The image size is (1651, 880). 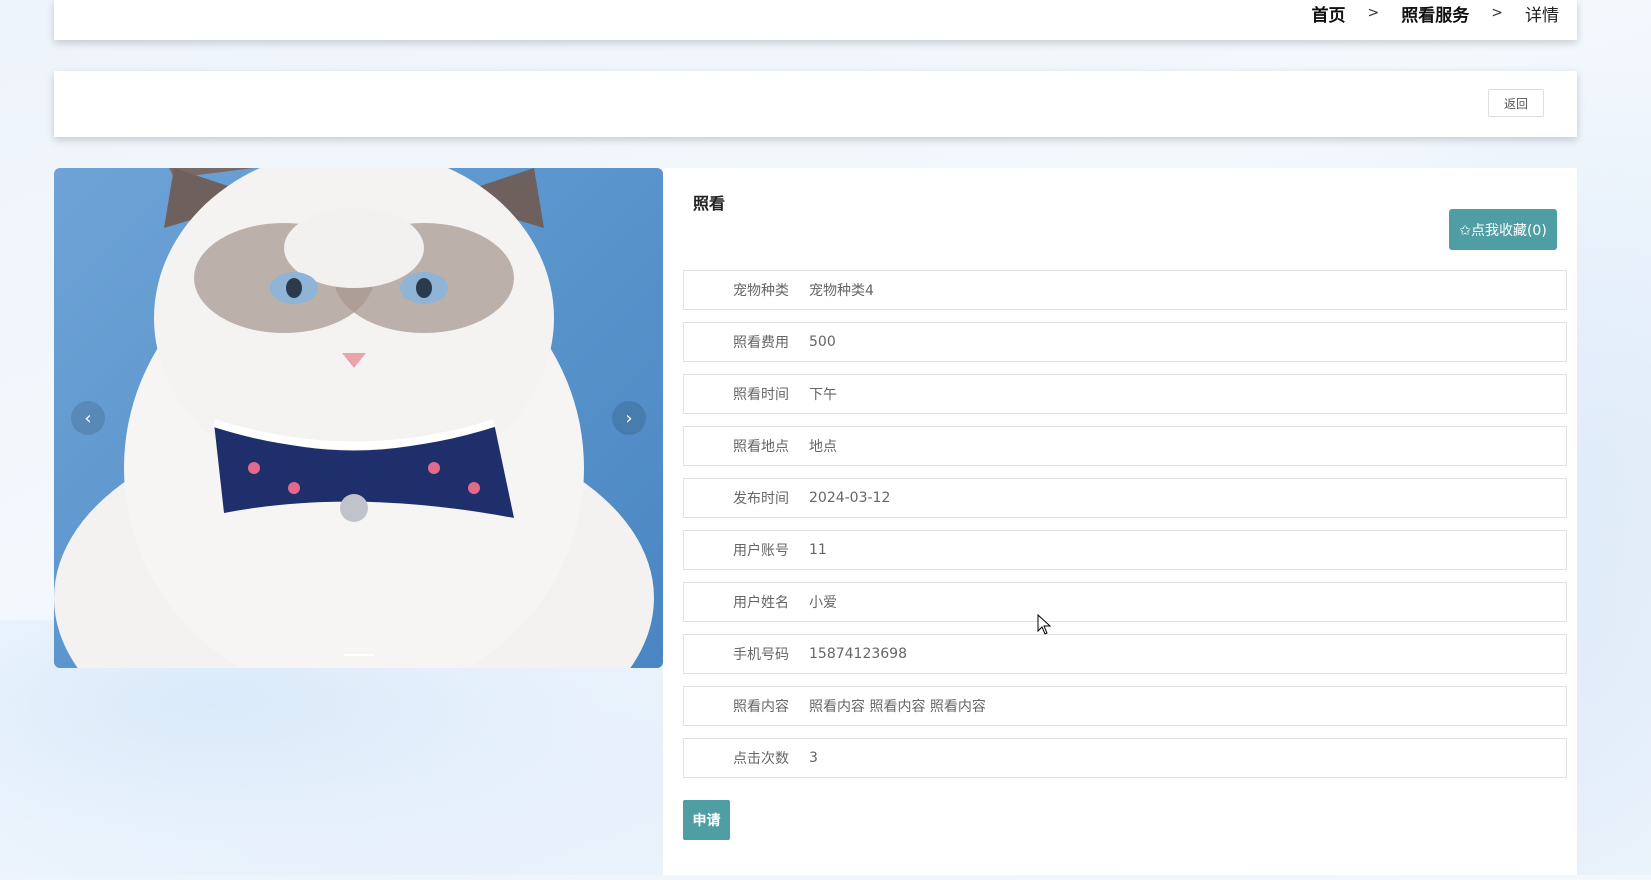 I want to click on field-row: 照看费用 500, so click(x=1125, y=342).